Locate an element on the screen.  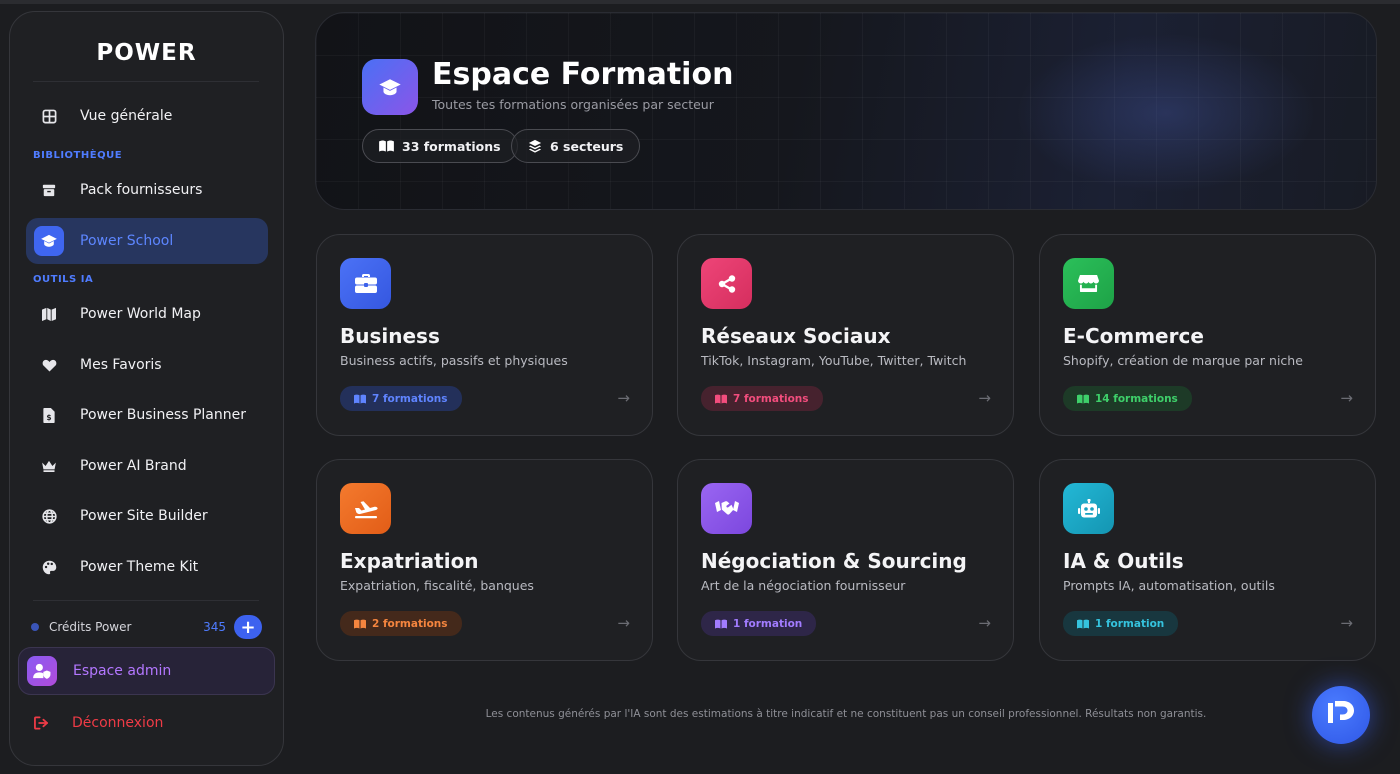
card-title: Négociation & Sourcing is located at coordinates (834, 561).